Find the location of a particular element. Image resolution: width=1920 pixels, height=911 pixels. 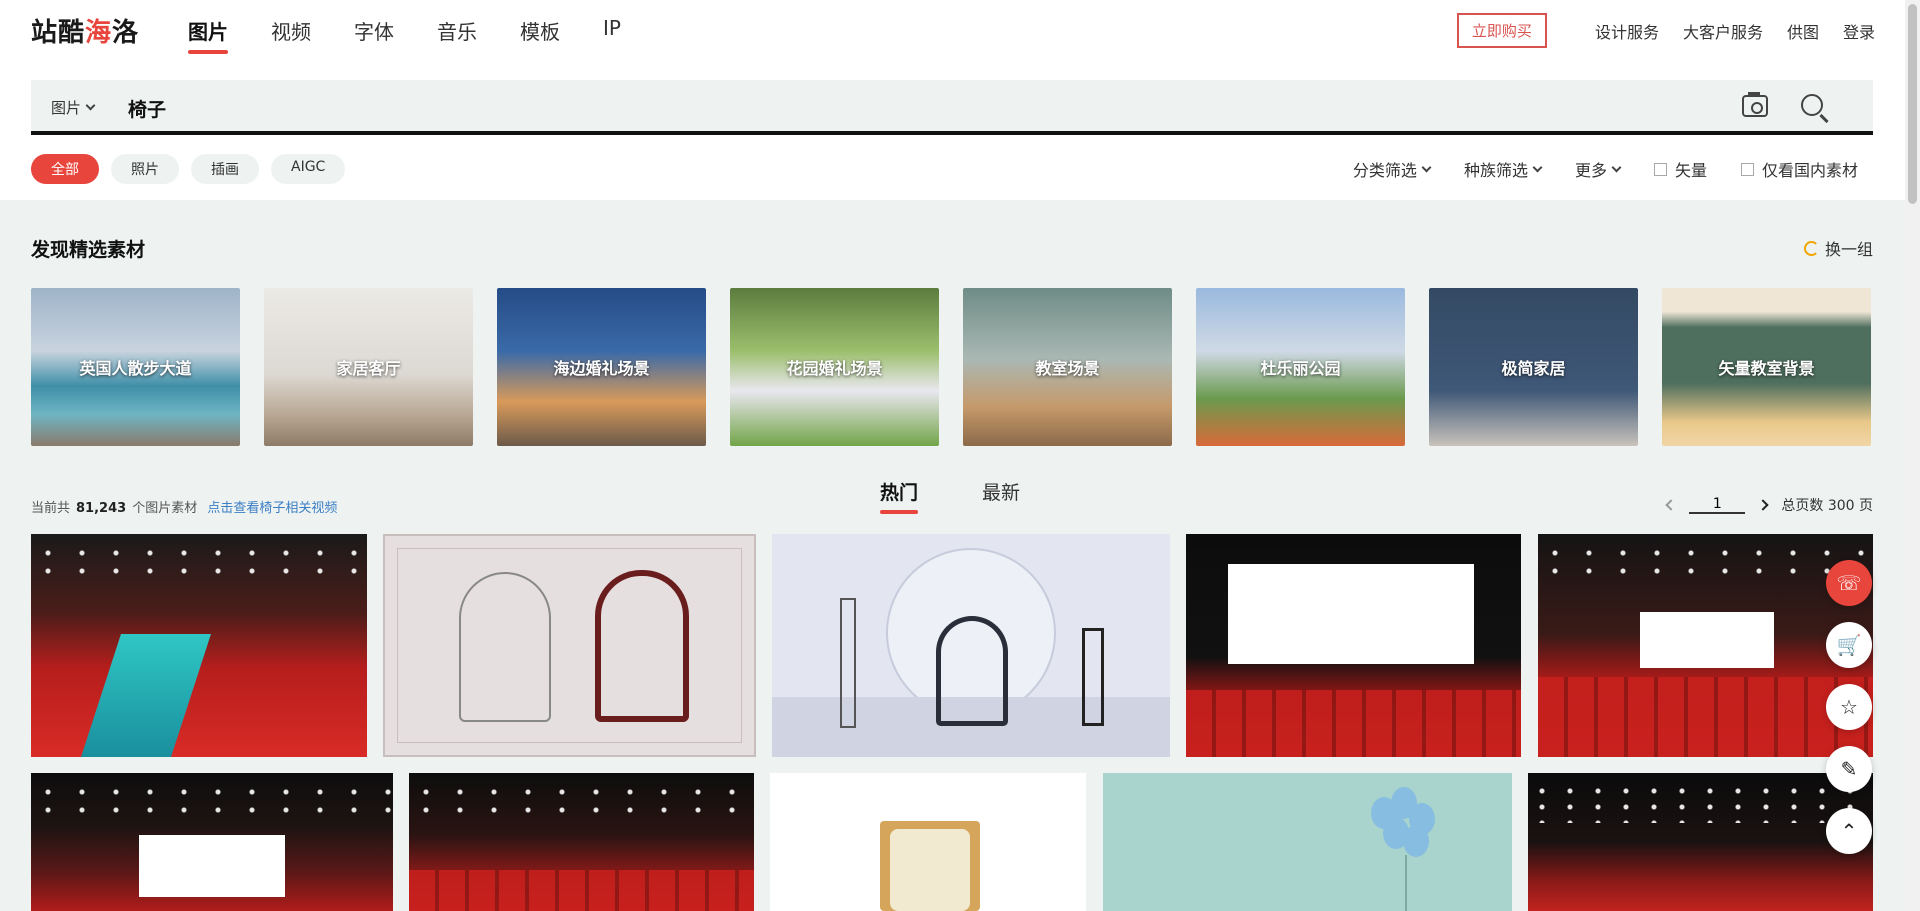

featured-card-label: 矢量教室背景 is located at coordinates (1766, 368).